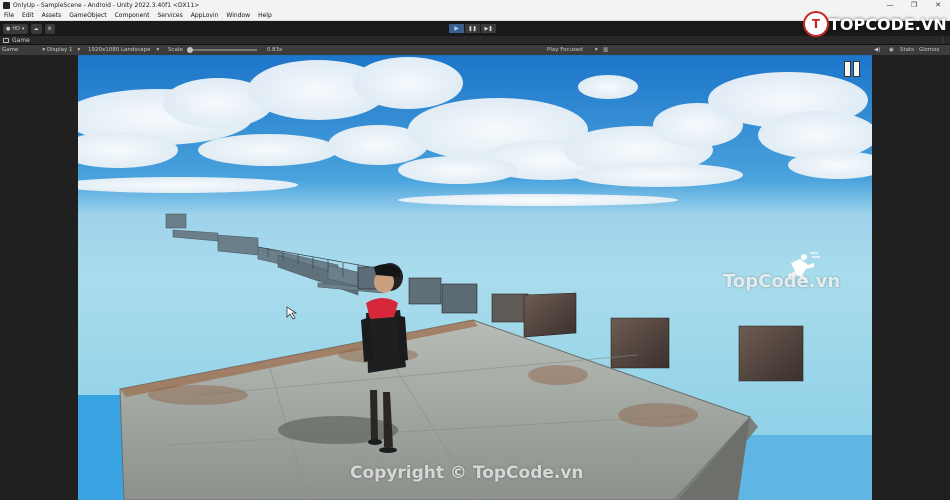  I want to click on display-select-value: Display 1, so click(60, 50).